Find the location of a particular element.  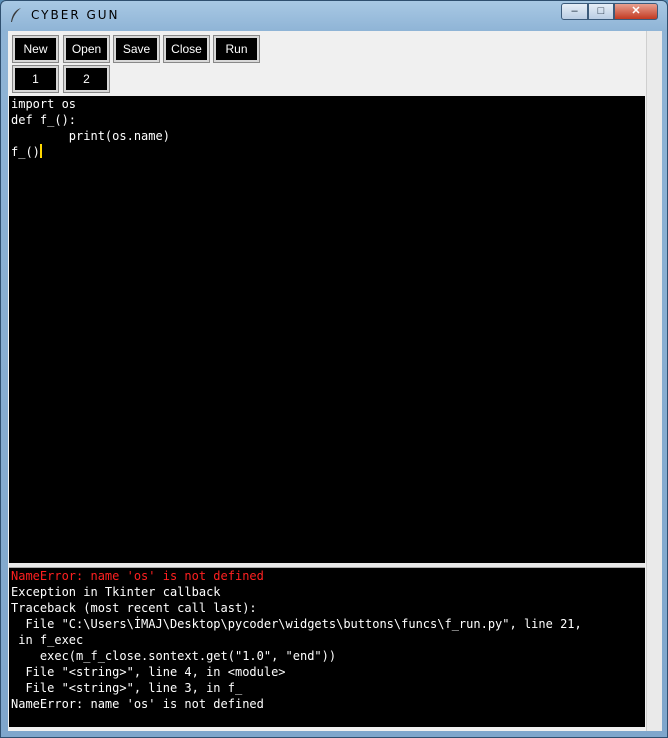

feather-icon is located at coordinates (16, 15).